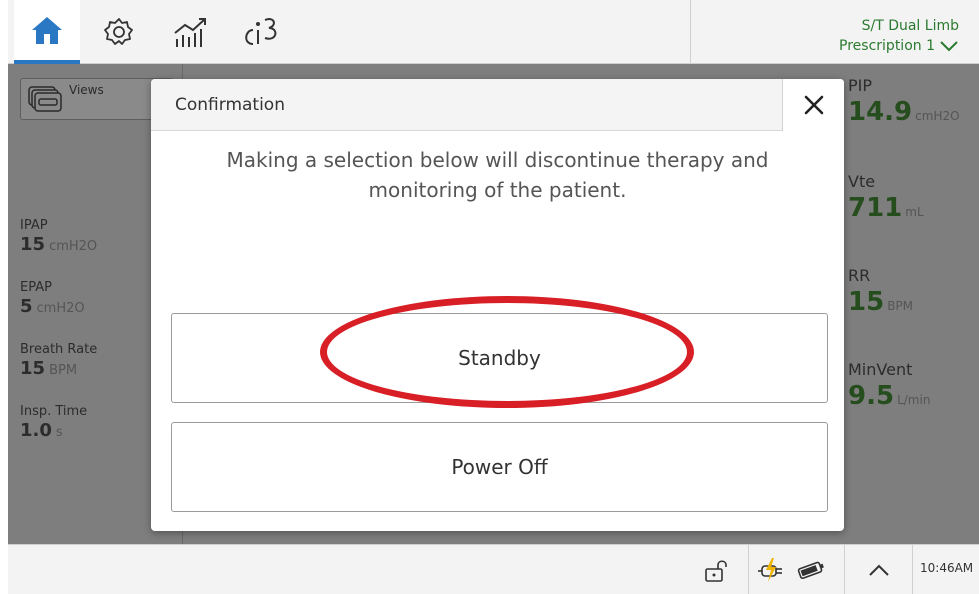 The image size is (979, 594). I want to click on power-off-button: Power Off, so click(499, 467).